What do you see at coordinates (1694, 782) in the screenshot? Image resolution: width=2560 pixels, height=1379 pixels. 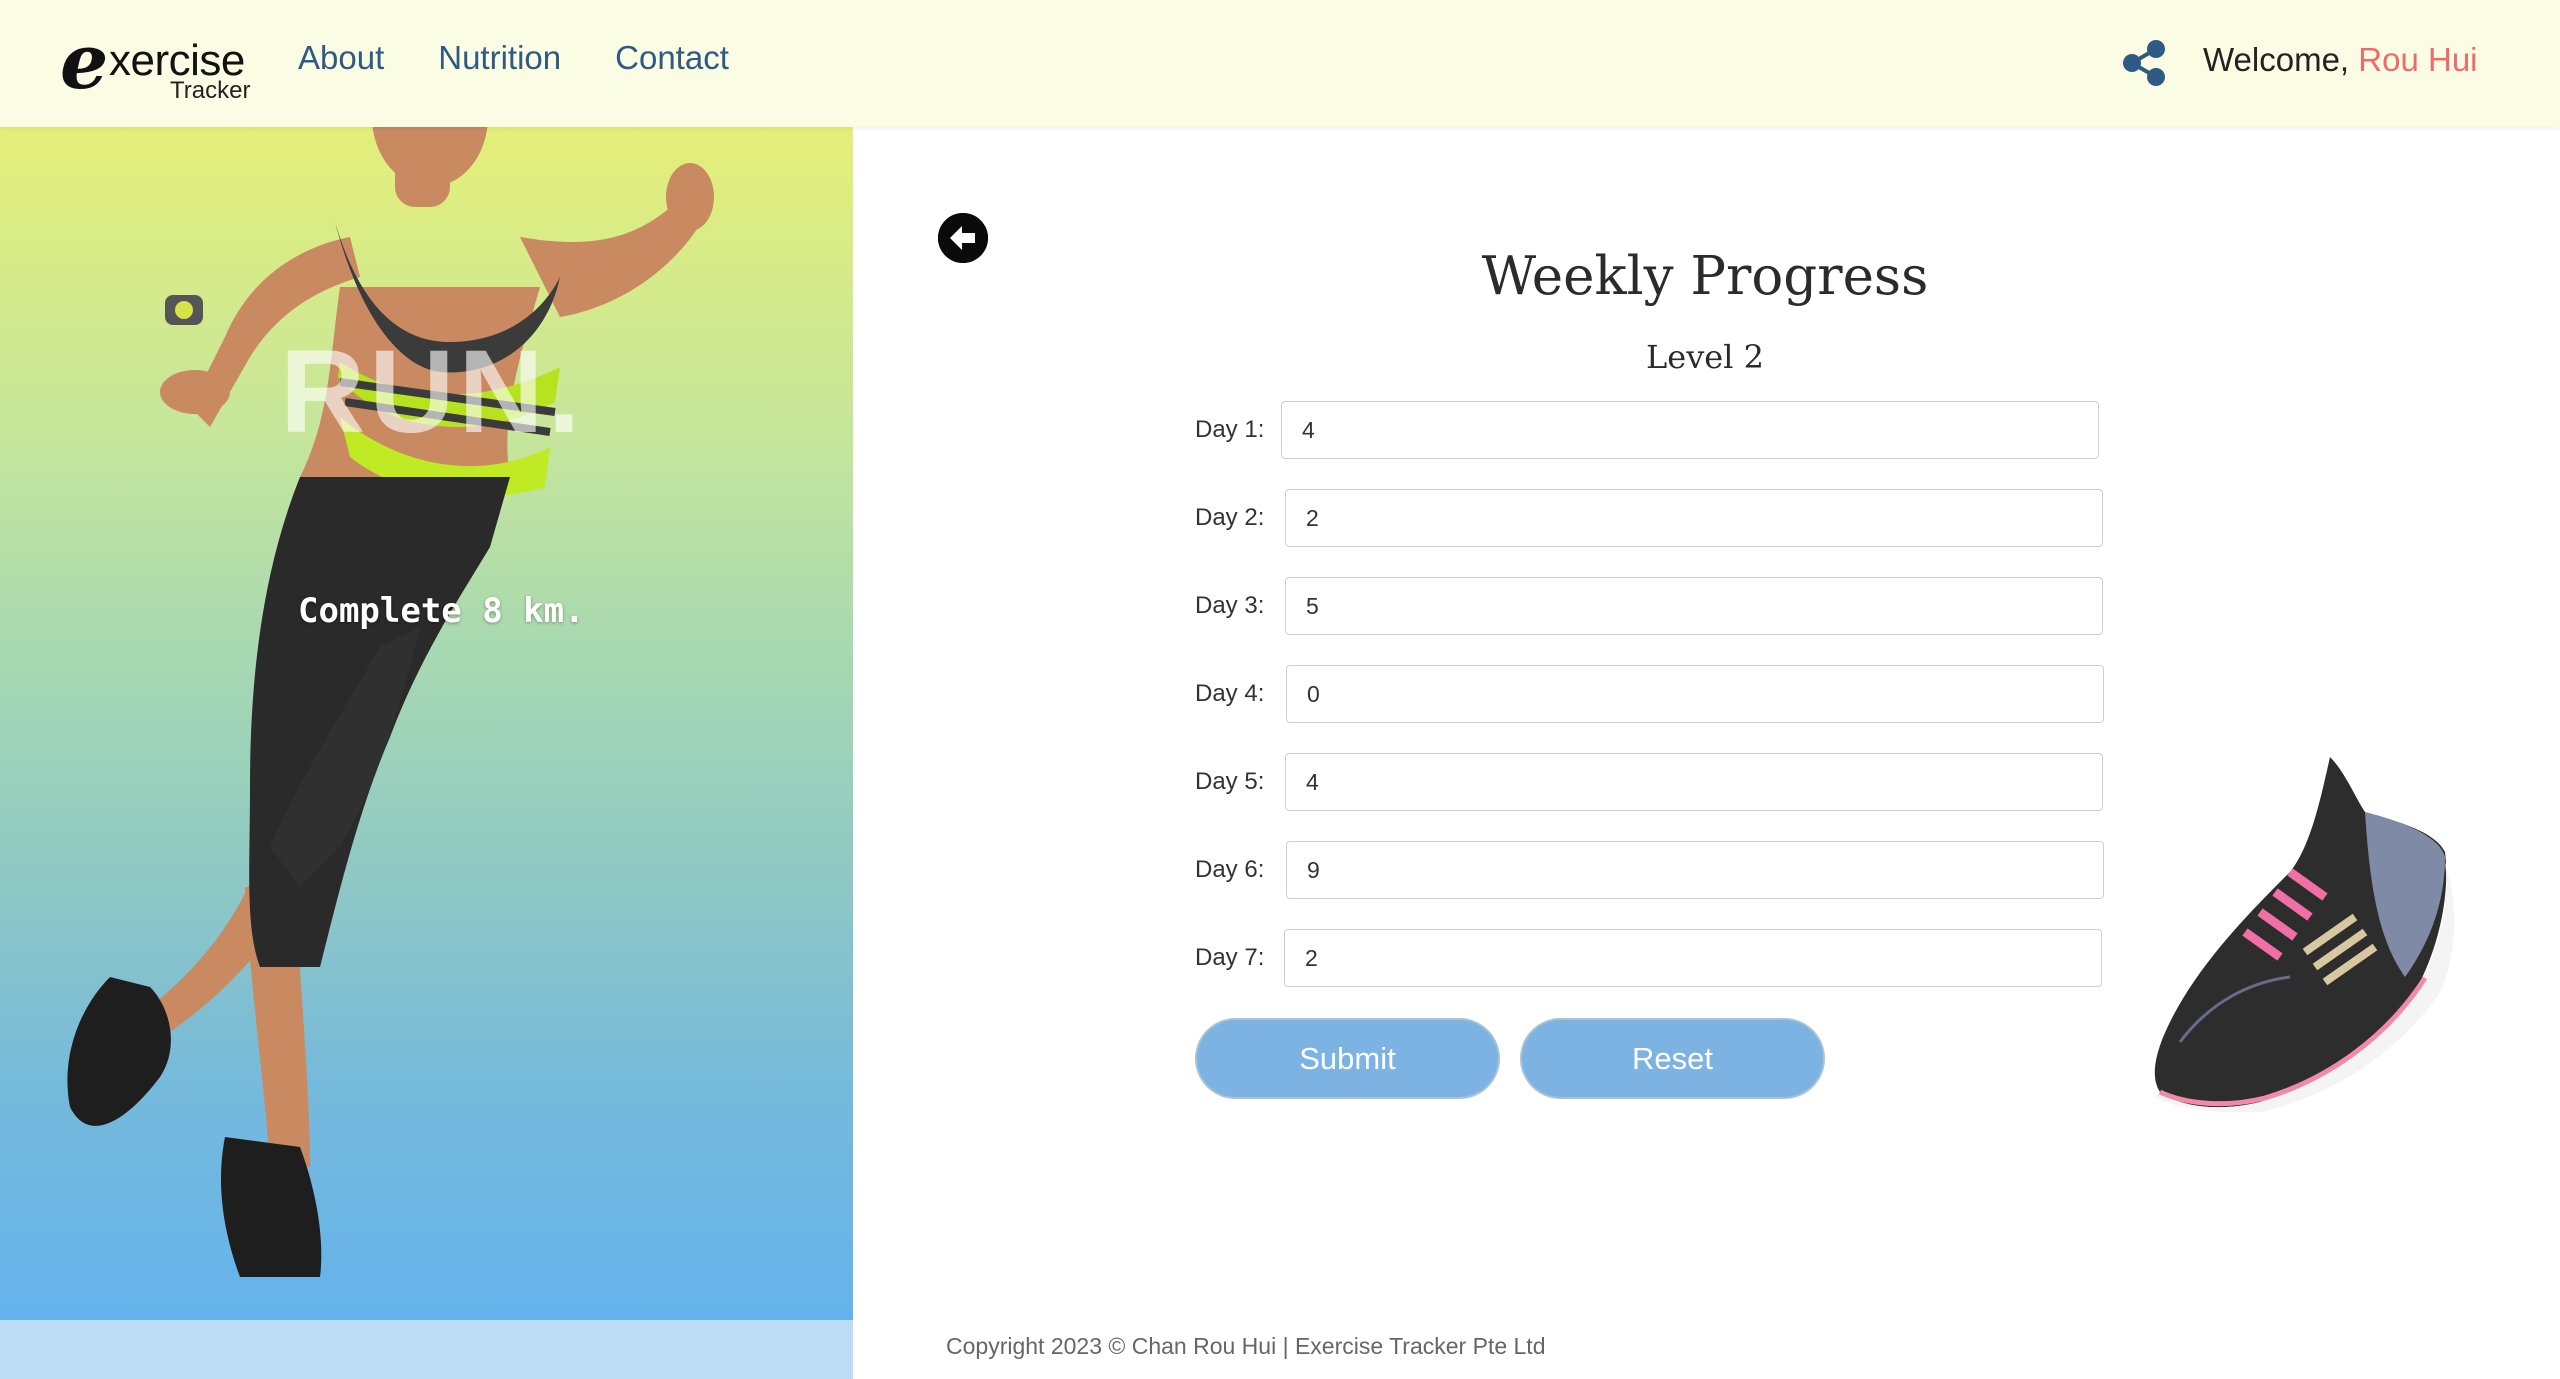 I see `day-5-input` at bounding box center [1694, 782].